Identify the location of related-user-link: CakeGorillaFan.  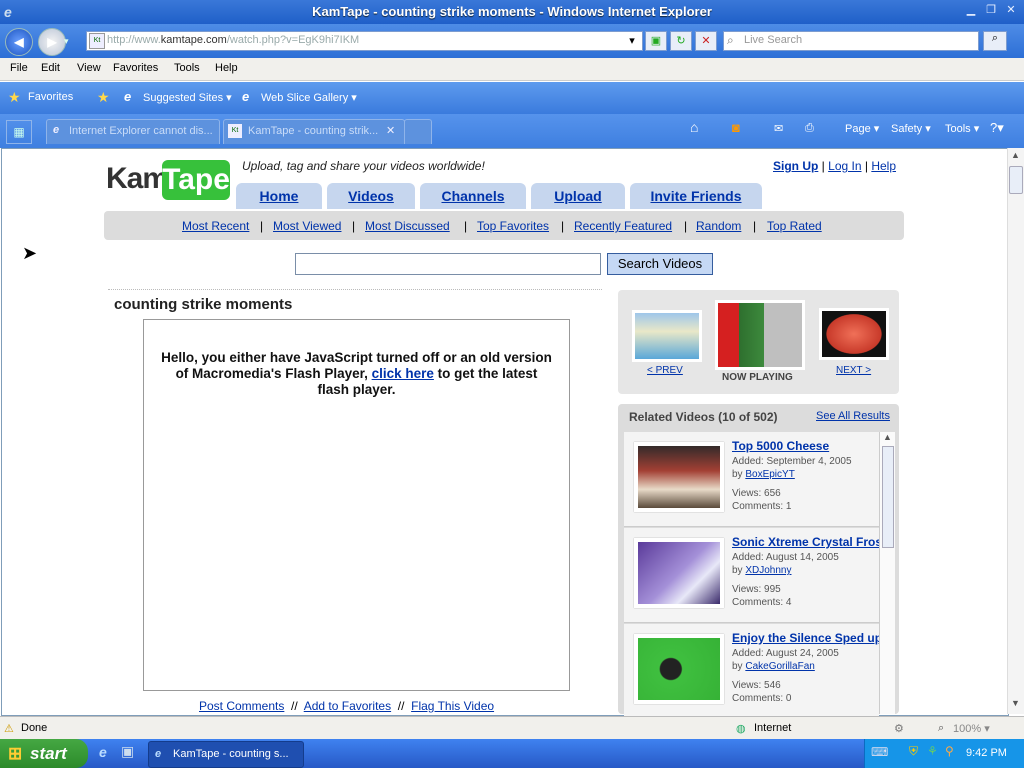
(779, 666).